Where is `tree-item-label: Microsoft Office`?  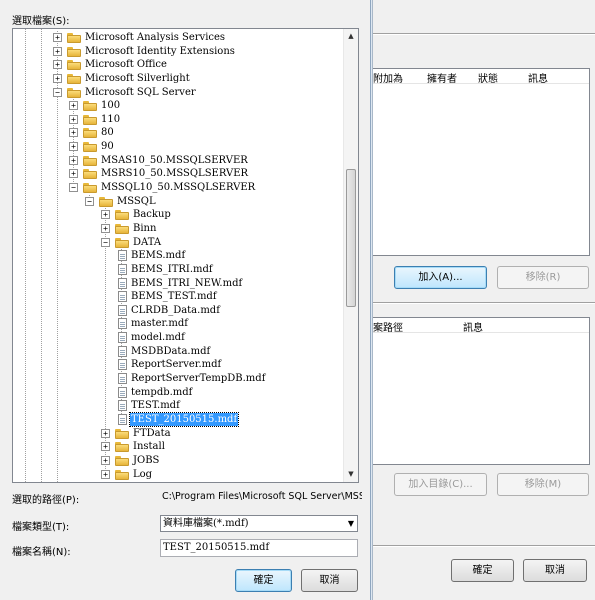 tree-item-label: Microsoft Office is located at coordinates (126, 65).